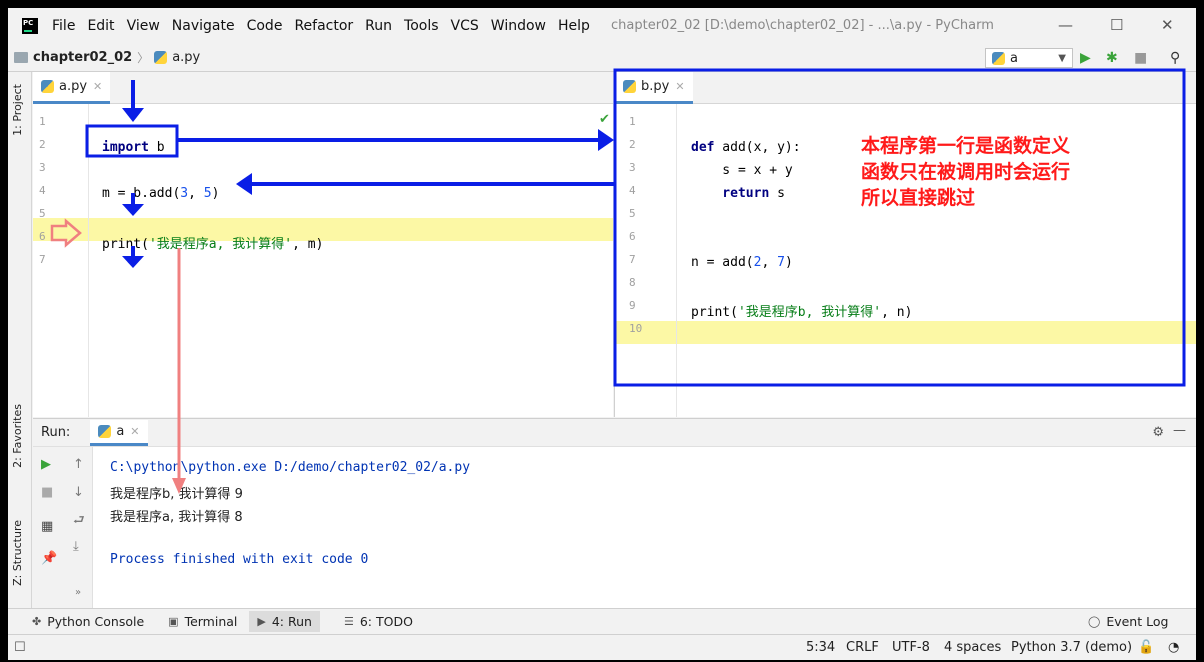  What do you see at coordinates (1179, 430) in the screenshot?
I see `hide-panel-icon: —` at bounding box center [1179, 430].